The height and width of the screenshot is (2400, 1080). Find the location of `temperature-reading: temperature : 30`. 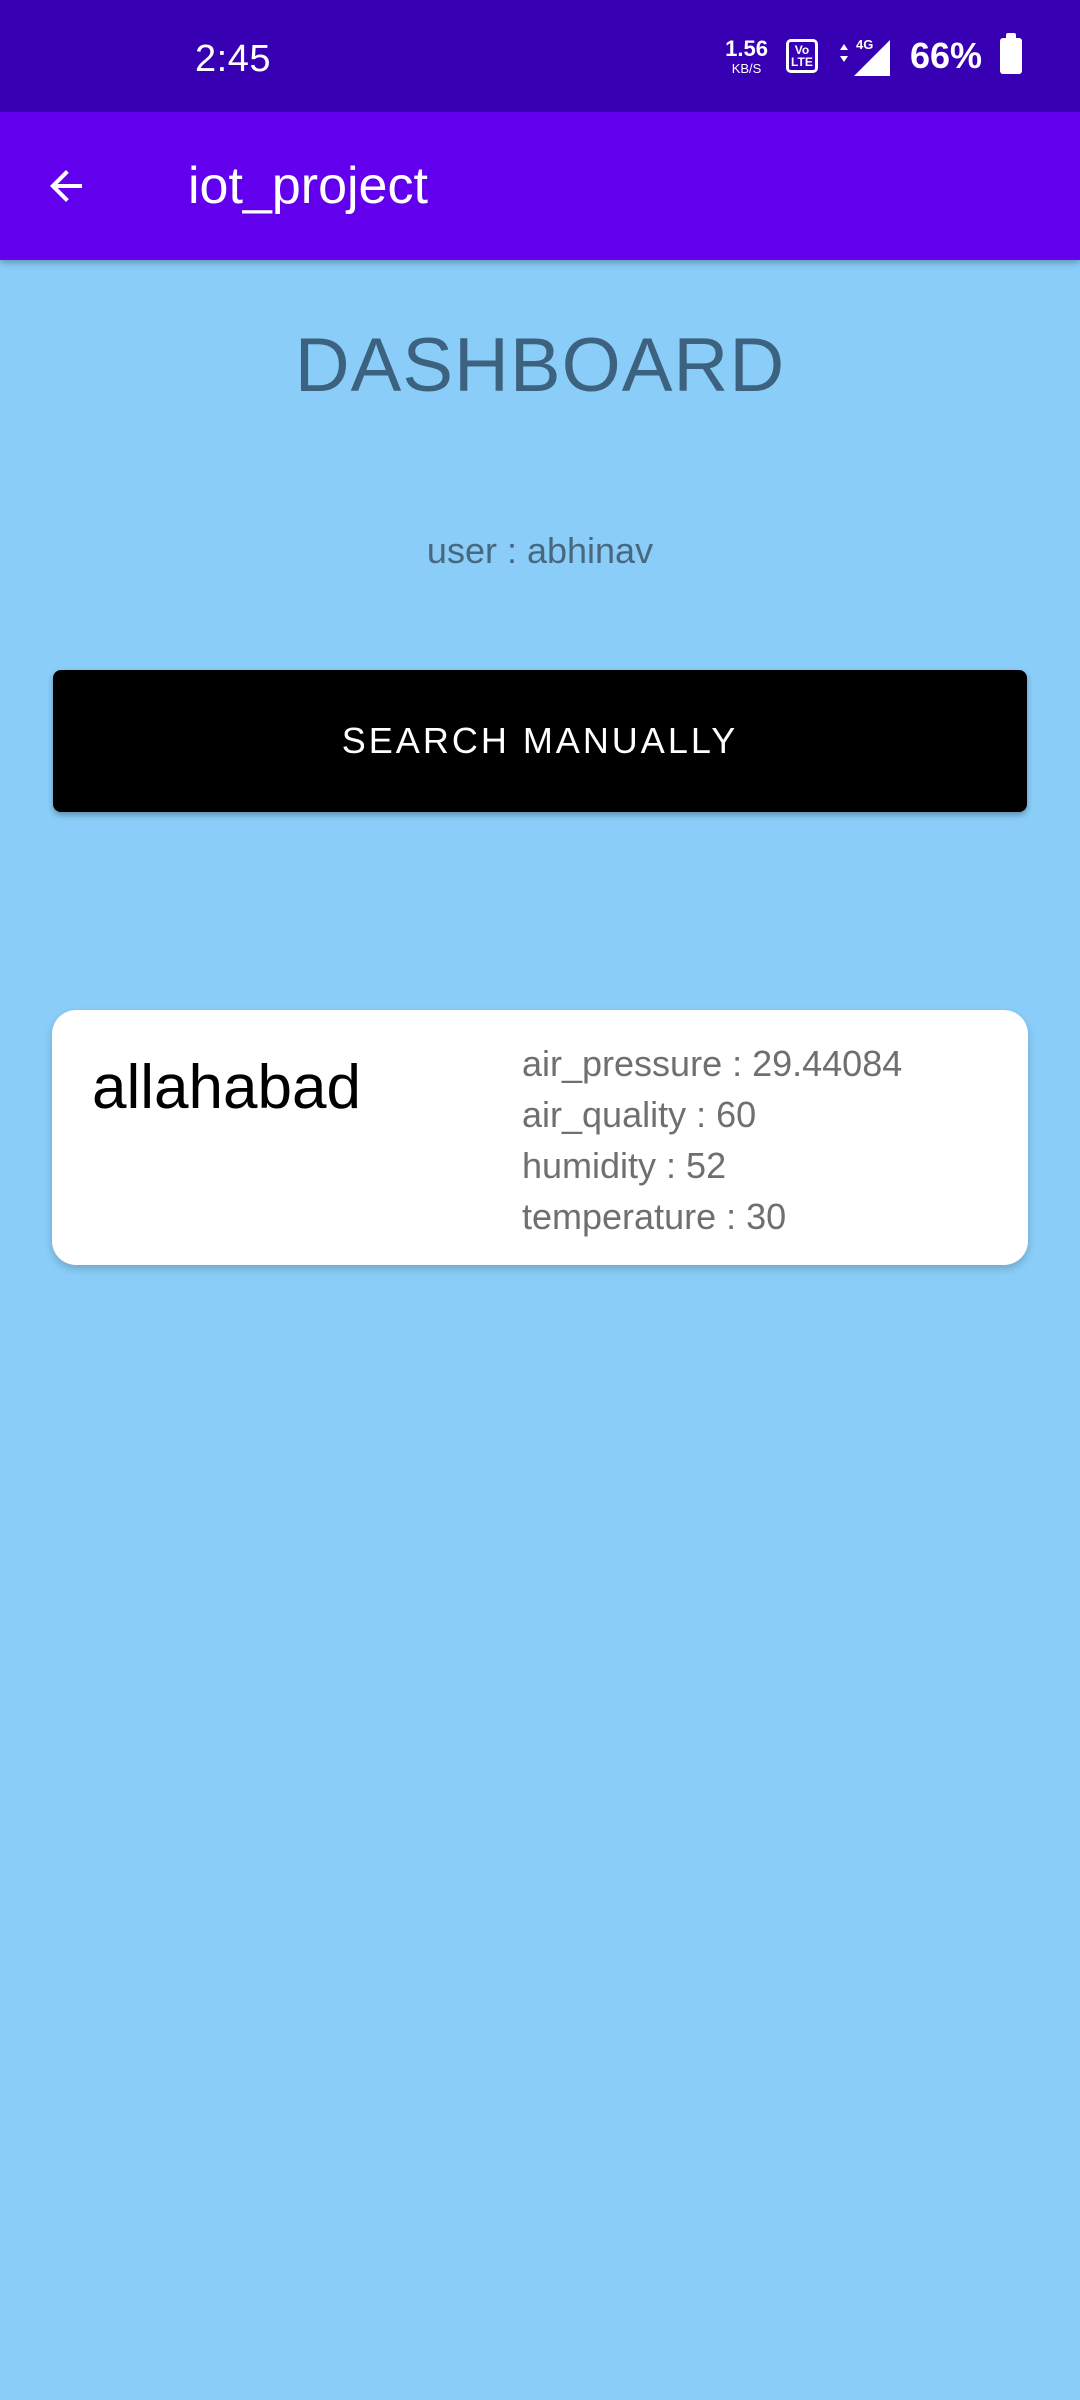

temperature-reading: temperature : 30 is located at coordinates (654, 1216).